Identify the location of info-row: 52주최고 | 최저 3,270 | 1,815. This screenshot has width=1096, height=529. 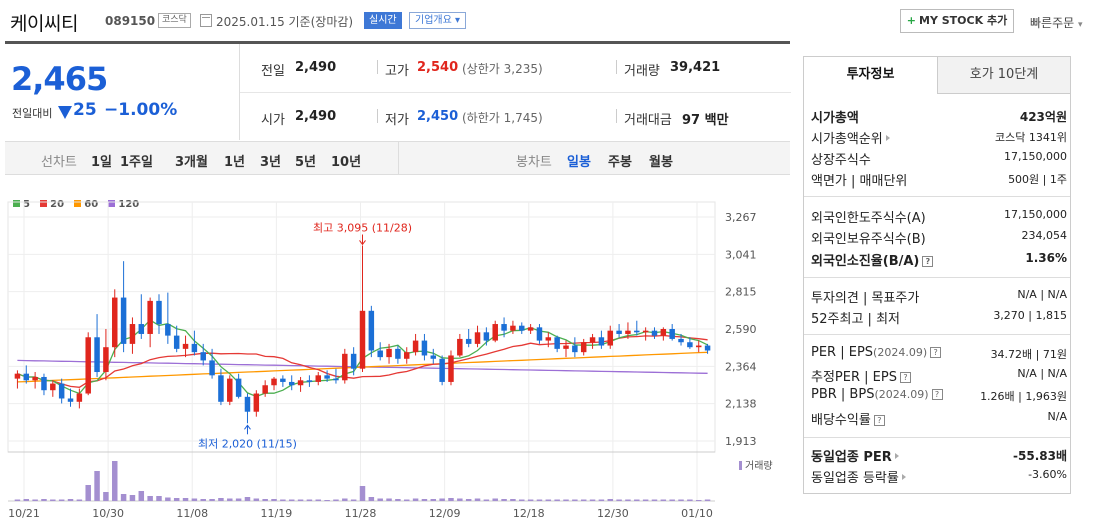
(939, 318).